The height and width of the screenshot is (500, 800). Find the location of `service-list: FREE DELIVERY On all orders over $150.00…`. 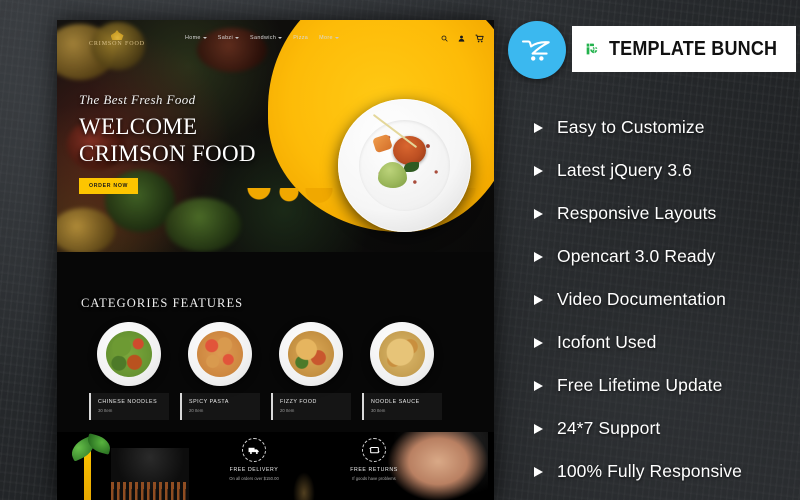

service-list: FREE DELIVERY On all orders over $150.00… is located at coordinates (314, 459).